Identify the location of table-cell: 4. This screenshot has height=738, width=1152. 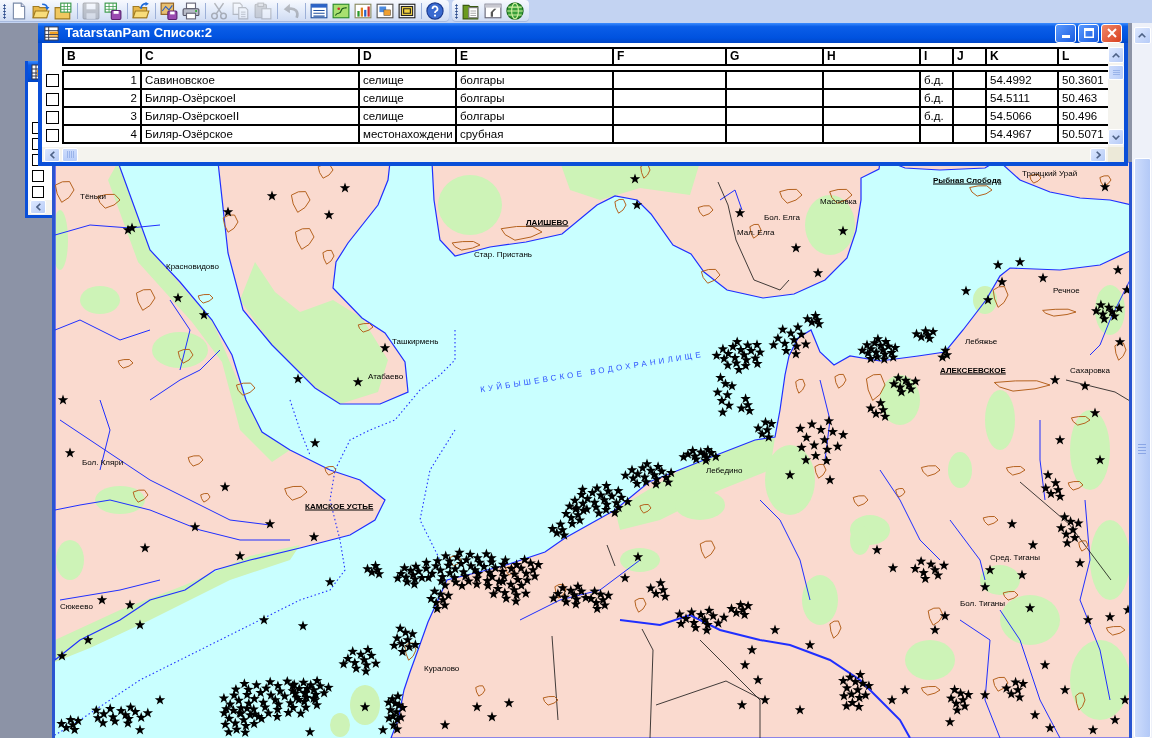
(103, 135).